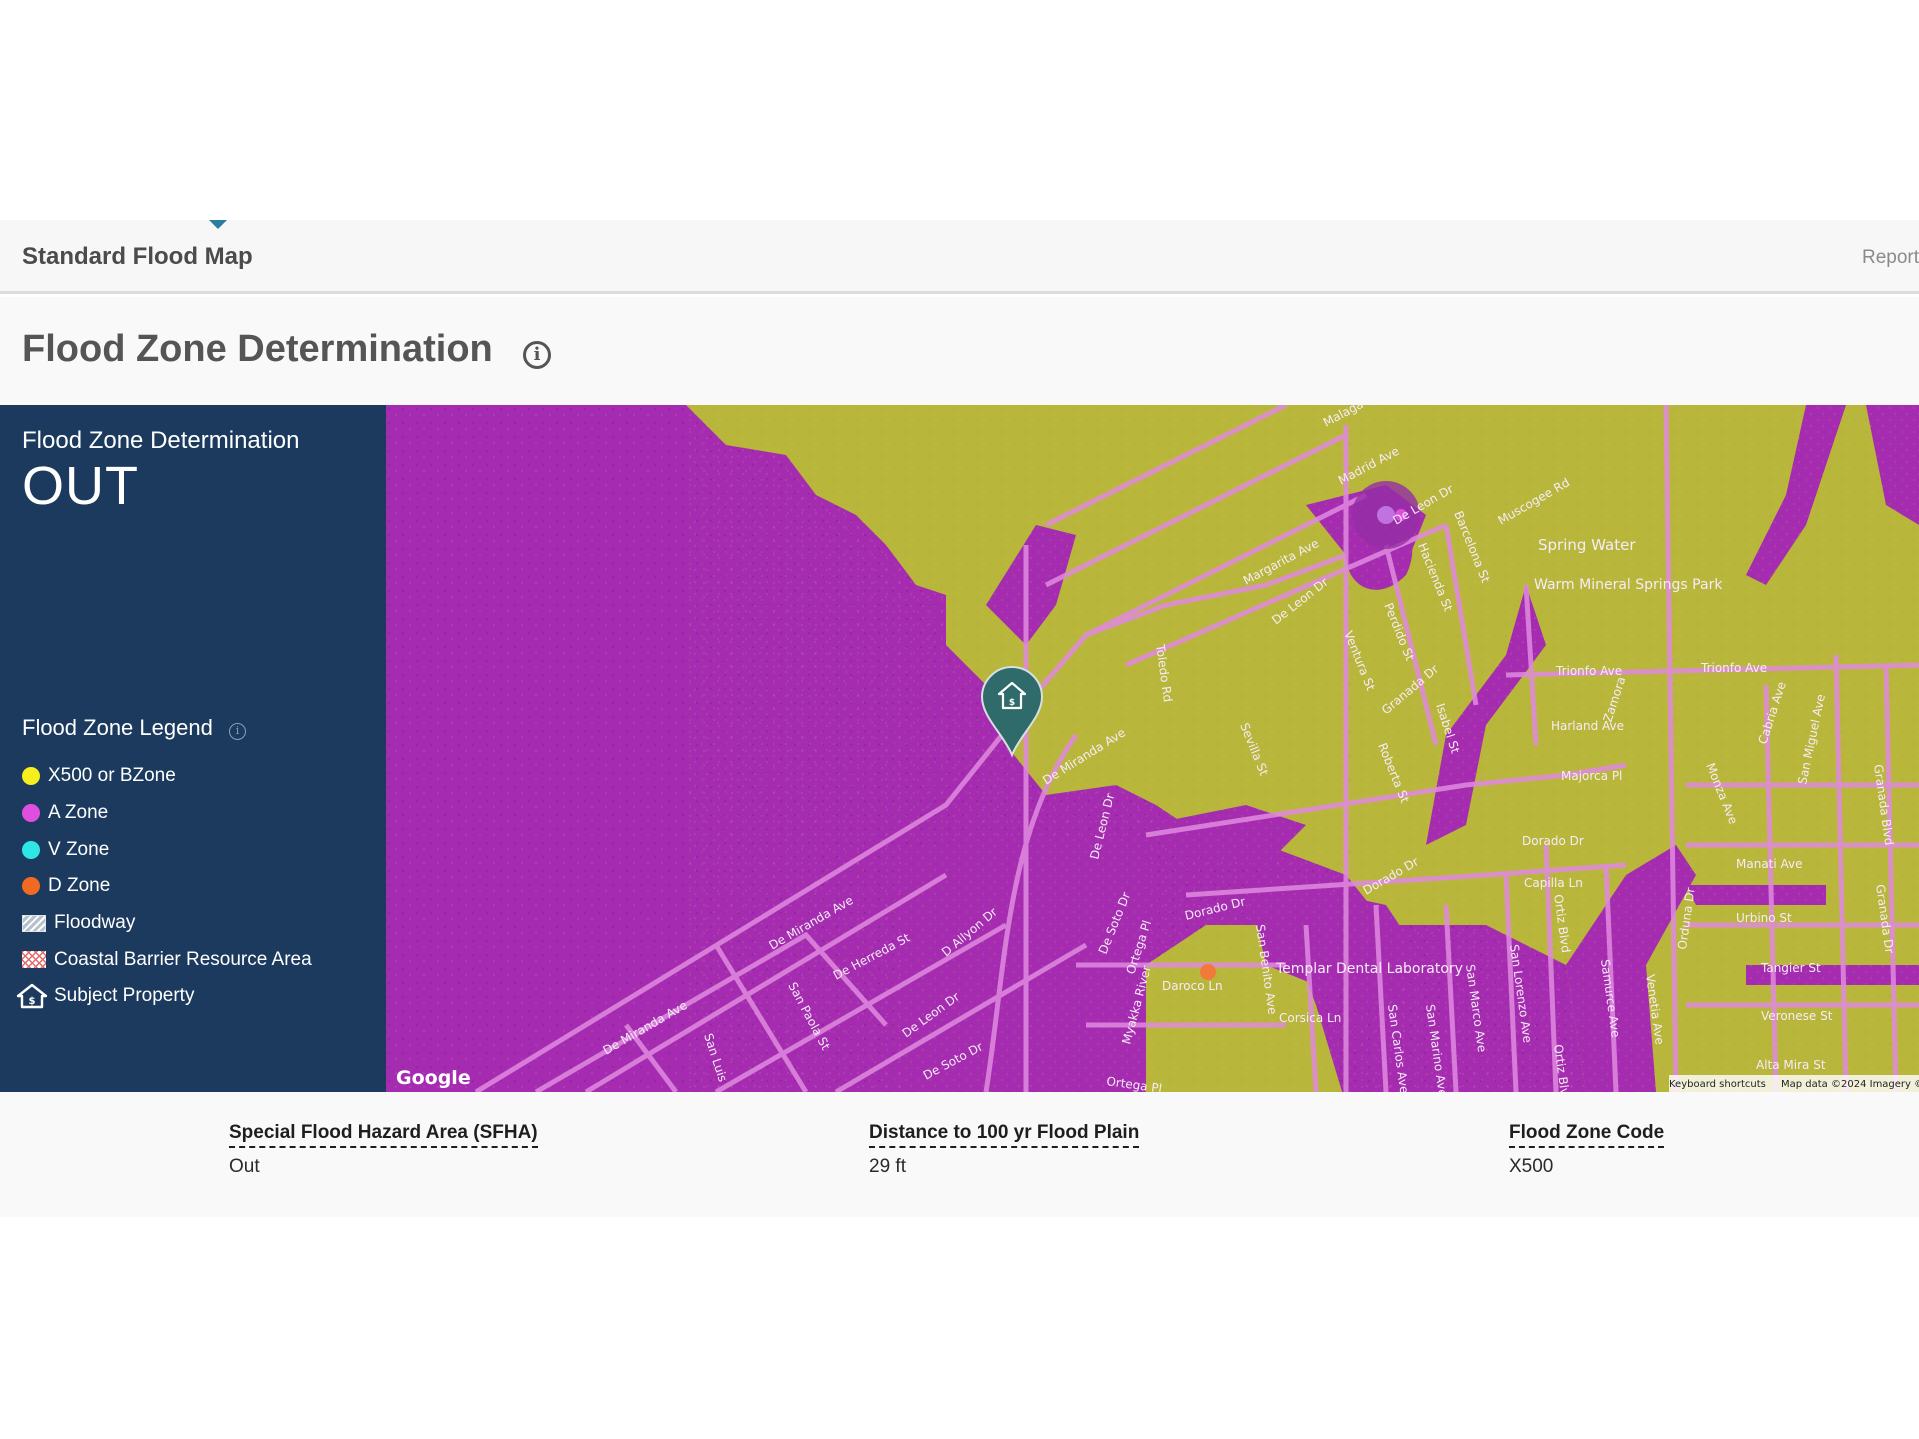 The image size is (1919, 1439). I want to click on legend-title: Flood Zone Legend, so click(117, 727).